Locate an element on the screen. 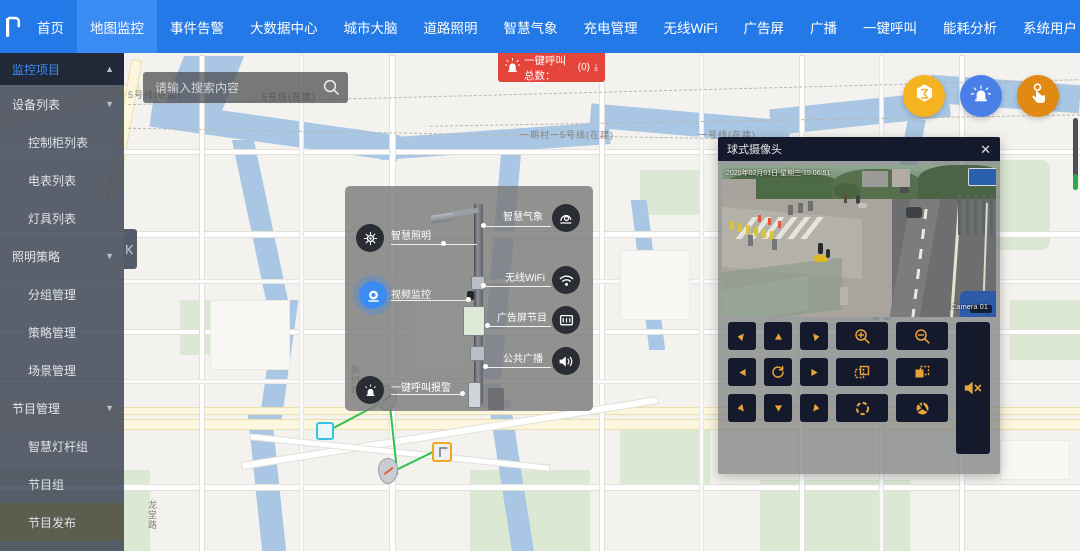  focus-far-button is located at coordinates (922, 372).